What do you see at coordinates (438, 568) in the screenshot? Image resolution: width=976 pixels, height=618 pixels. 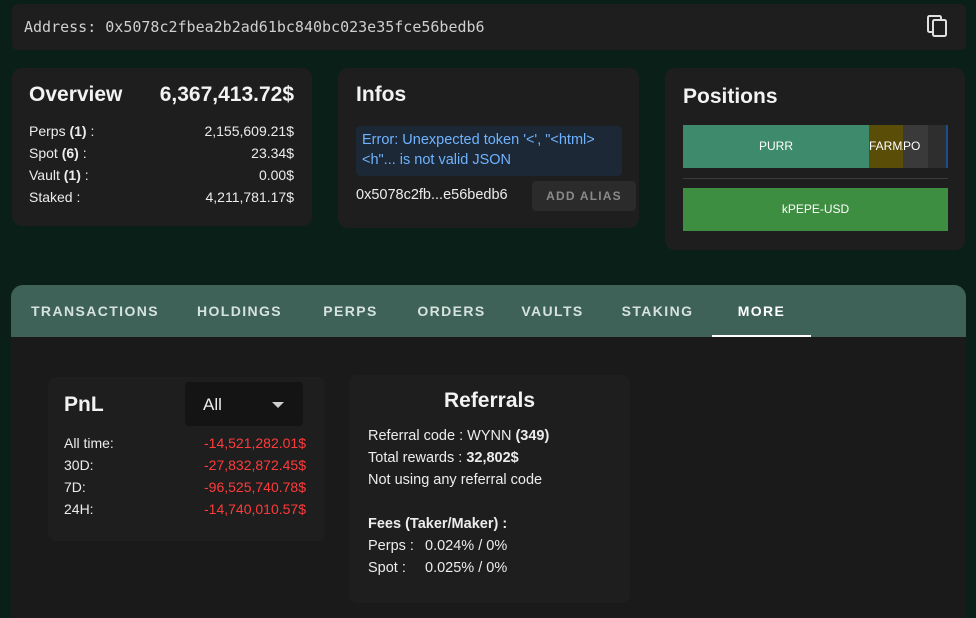 I see `spot-fee: Spot :0.025% / 0%` at bounding box center [438, 568].